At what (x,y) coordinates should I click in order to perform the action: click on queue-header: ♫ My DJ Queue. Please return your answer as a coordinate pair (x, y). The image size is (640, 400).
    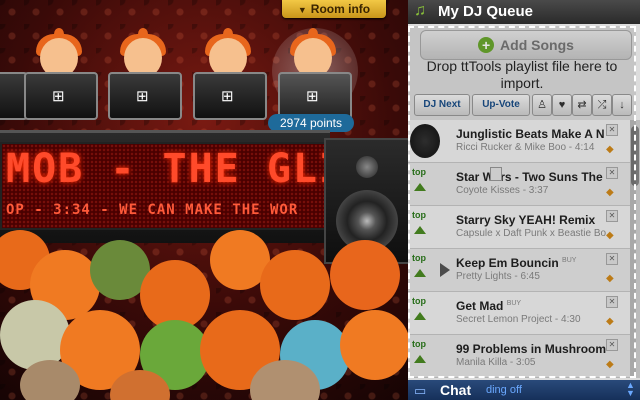
    Looking at the image, I should click on (524, 12).